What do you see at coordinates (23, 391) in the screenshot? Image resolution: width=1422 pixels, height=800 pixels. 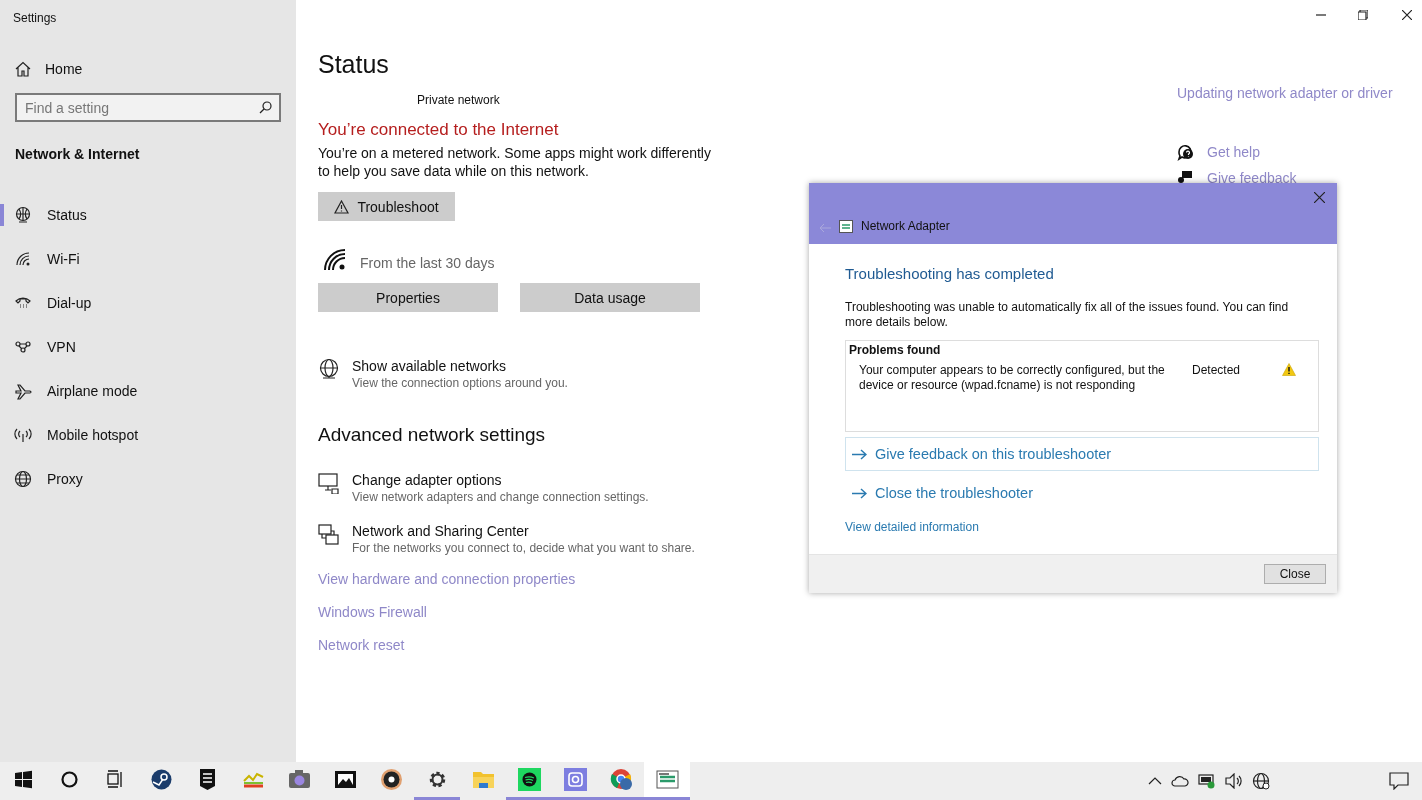 I see `airplane-icon` at bounding box center [23, 391].